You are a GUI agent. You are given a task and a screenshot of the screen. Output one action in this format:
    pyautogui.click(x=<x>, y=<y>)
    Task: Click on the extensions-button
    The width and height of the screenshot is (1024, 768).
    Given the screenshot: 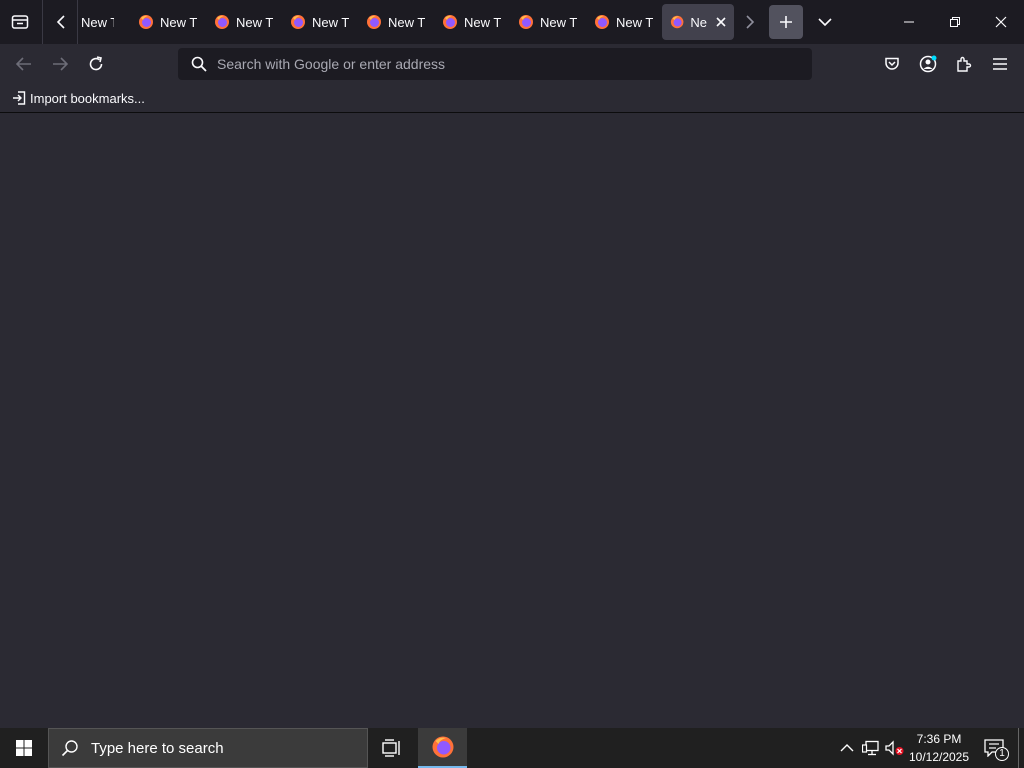 What is the action you would take?
    pyautogui.click(x=964, y=64)
    